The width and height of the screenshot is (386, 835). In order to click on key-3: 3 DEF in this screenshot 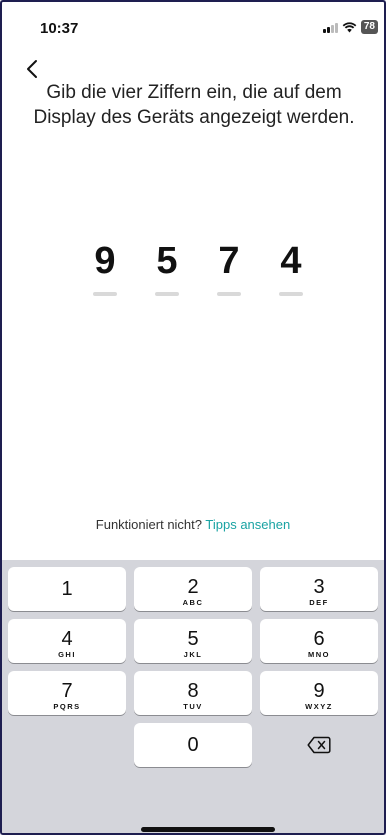, I will do `click(319, 589)`.